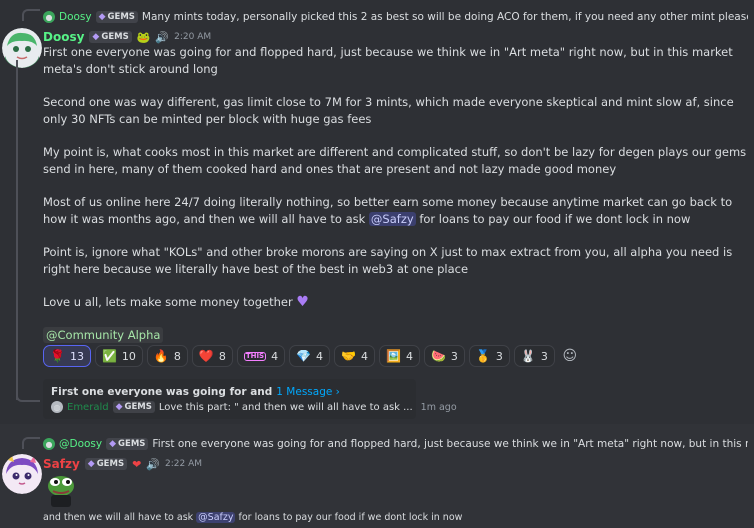 The width and height of the screenshot is (754, 528). I want to click on thread-last-avatar: ◍, so click(57, 407).